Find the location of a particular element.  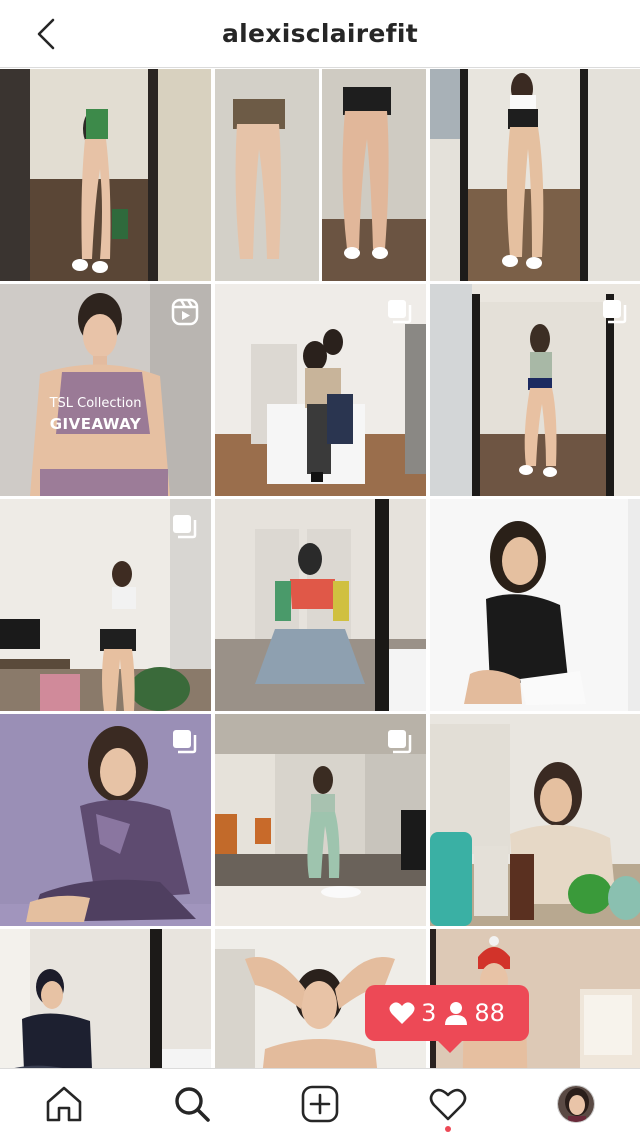

new-post-icon is located at coordinates (320, 1103).